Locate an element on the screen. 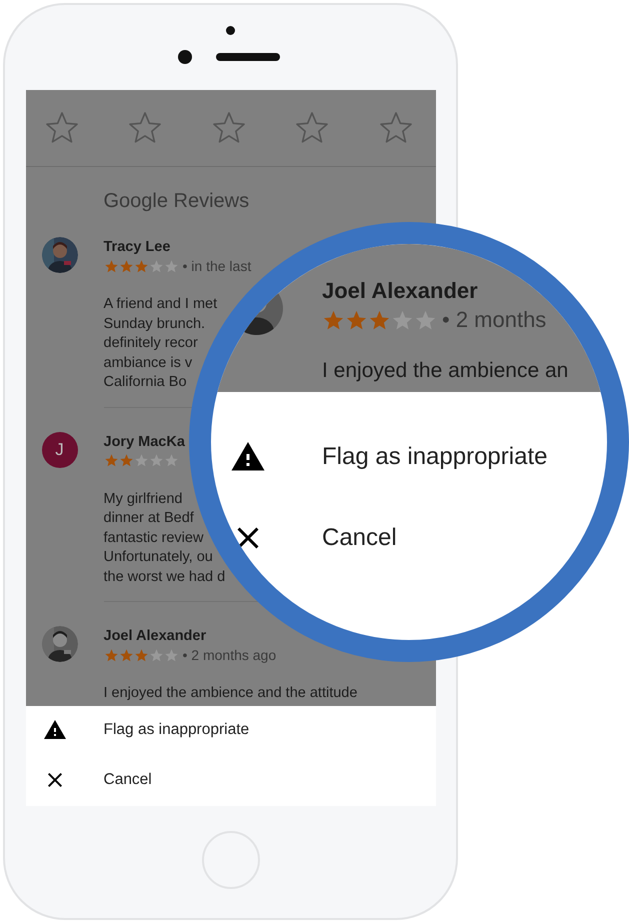 The width and height of the screenshot is (629, 924). review-text: A friend and I met is located at coordinates (161, 304).